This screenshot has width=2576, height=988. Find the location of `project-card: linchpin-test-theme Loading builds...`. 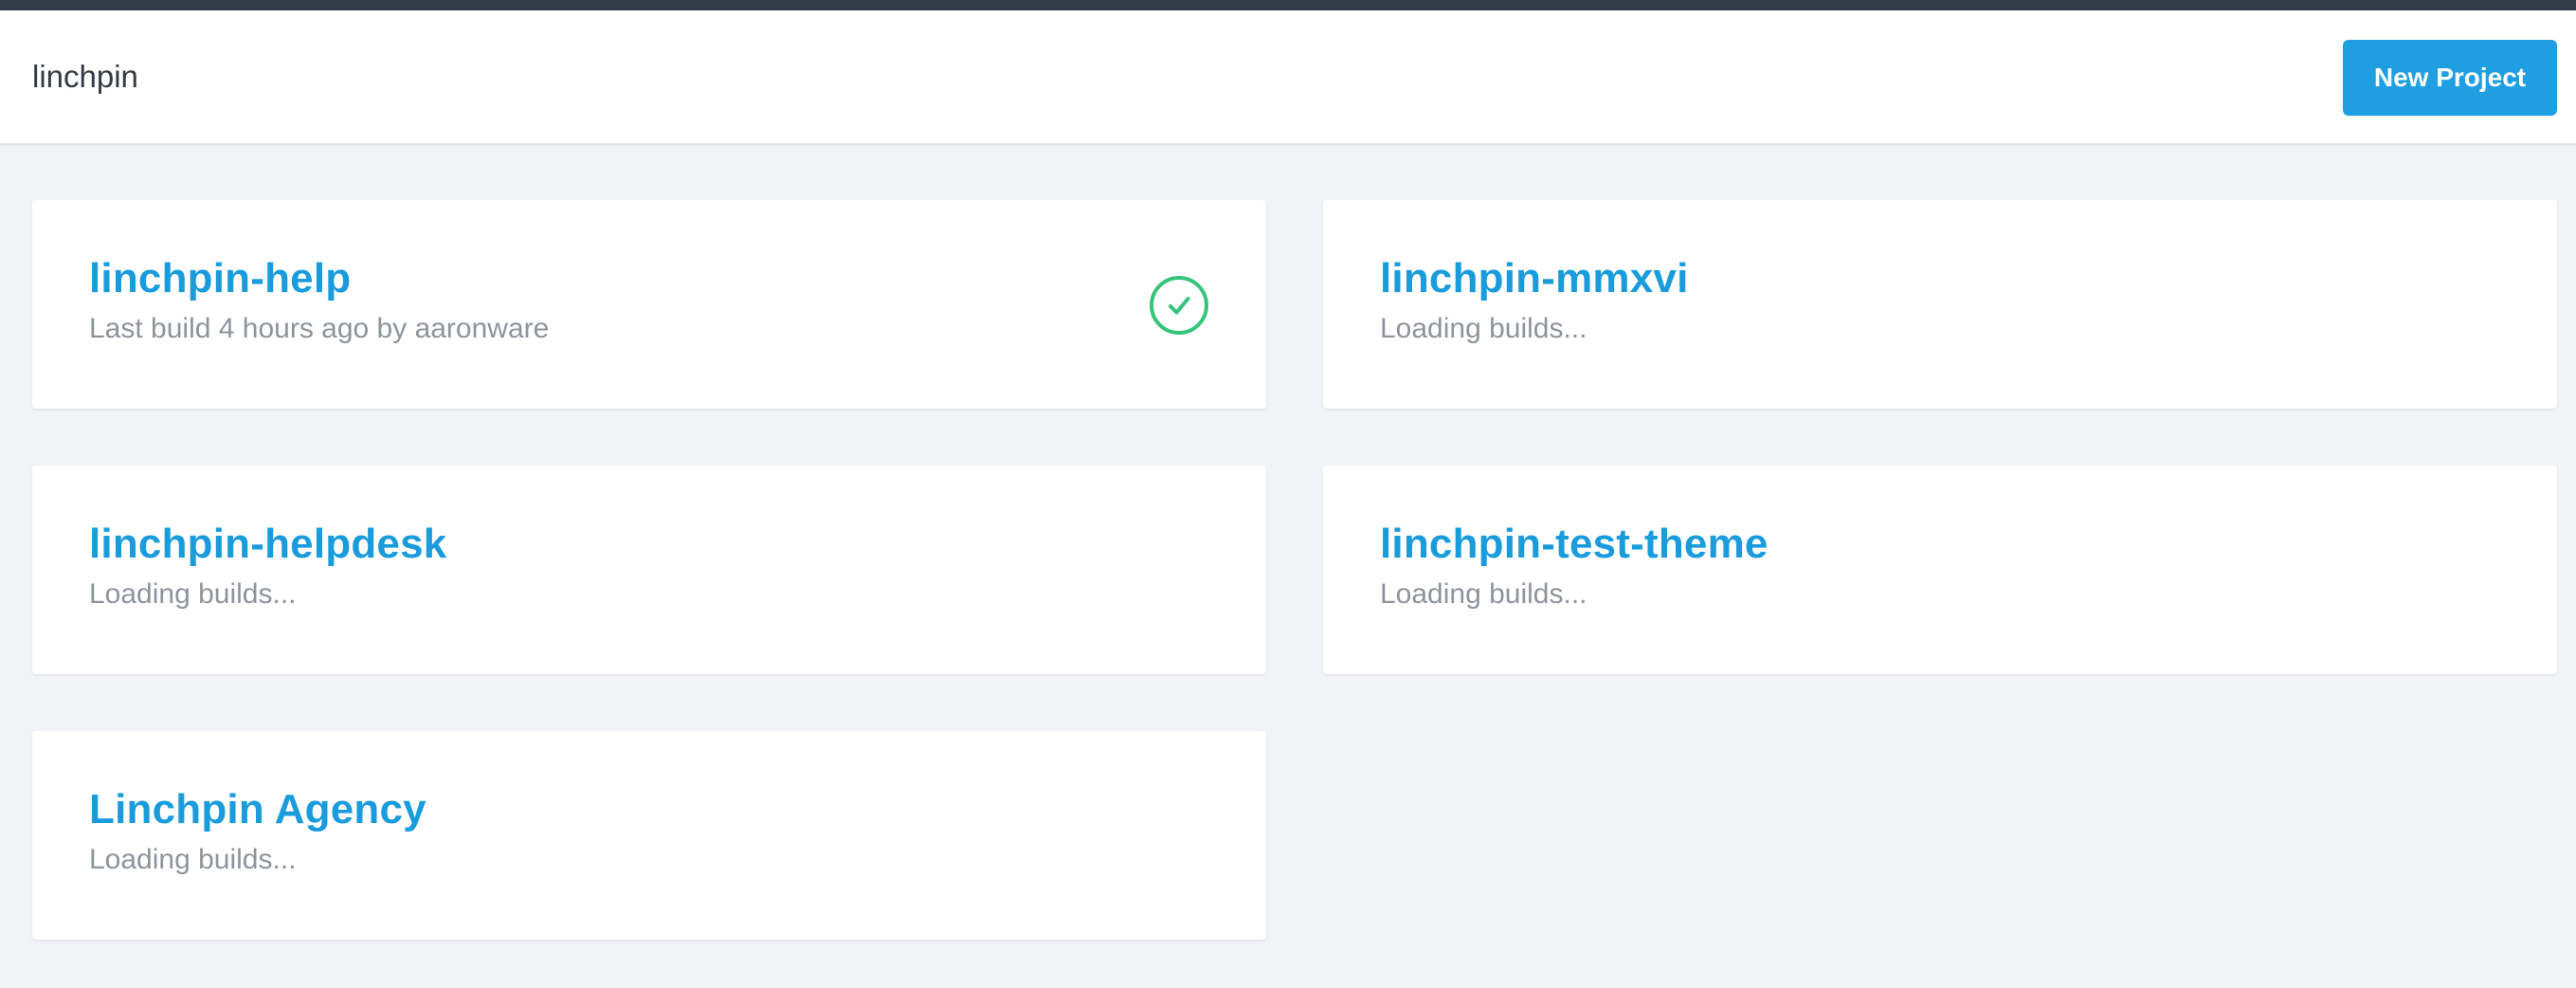

project-card: linchpin-test-theme Loading builds... is located at coordinates (1940, 570).